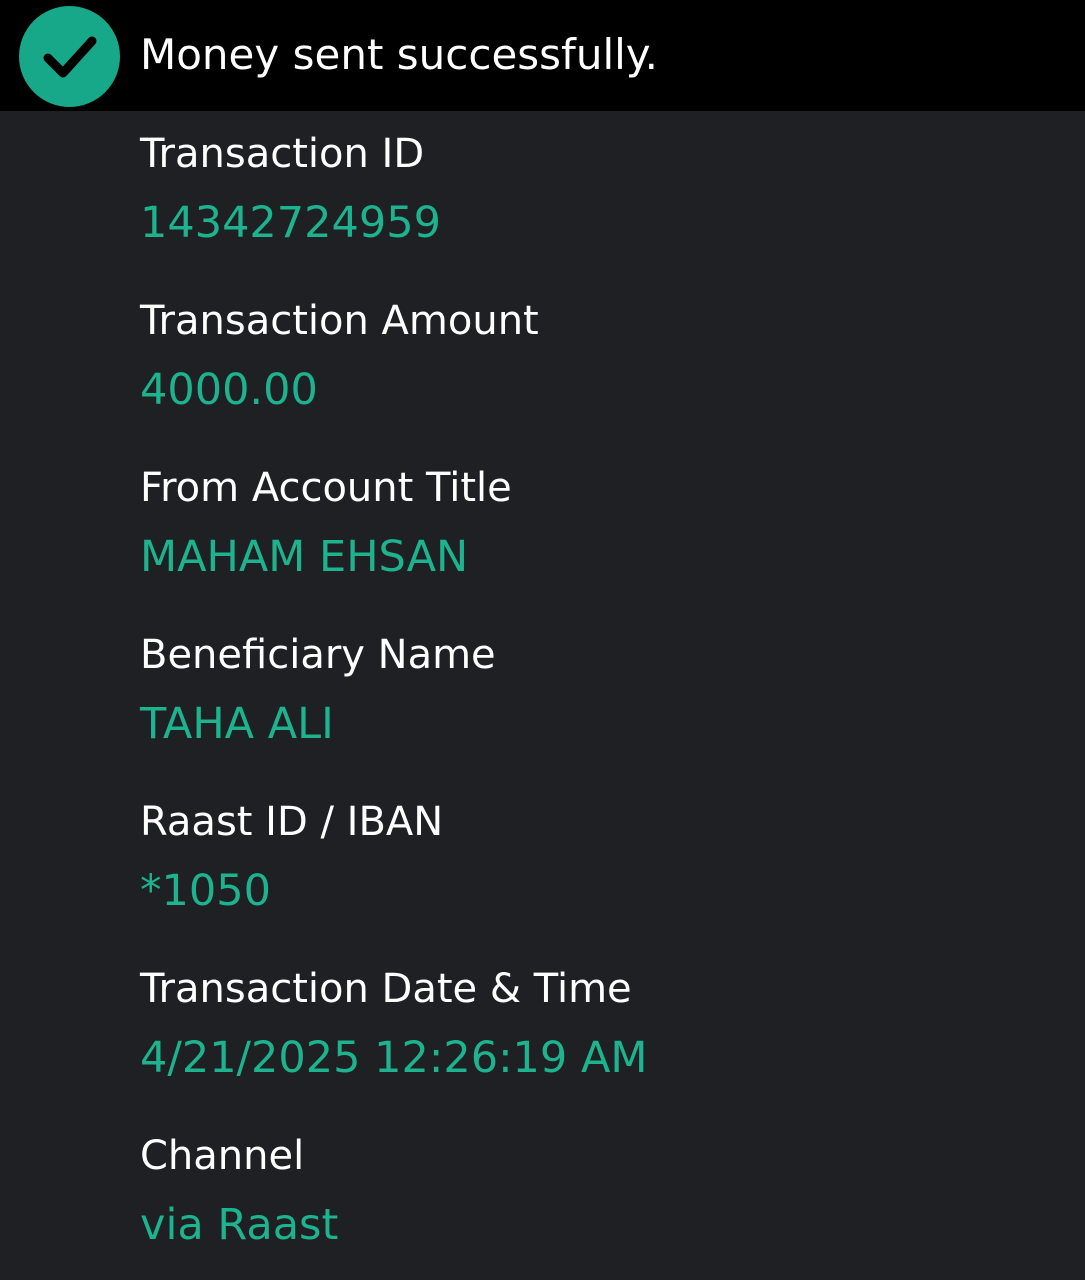 Image resolution: width=1085 pixels, height=1280 pixels. What do you see at coordinates (339, 321) in the screenshot?
I see `transaction-amount-label: Transaction Amount` at bounding box center [339, 321].